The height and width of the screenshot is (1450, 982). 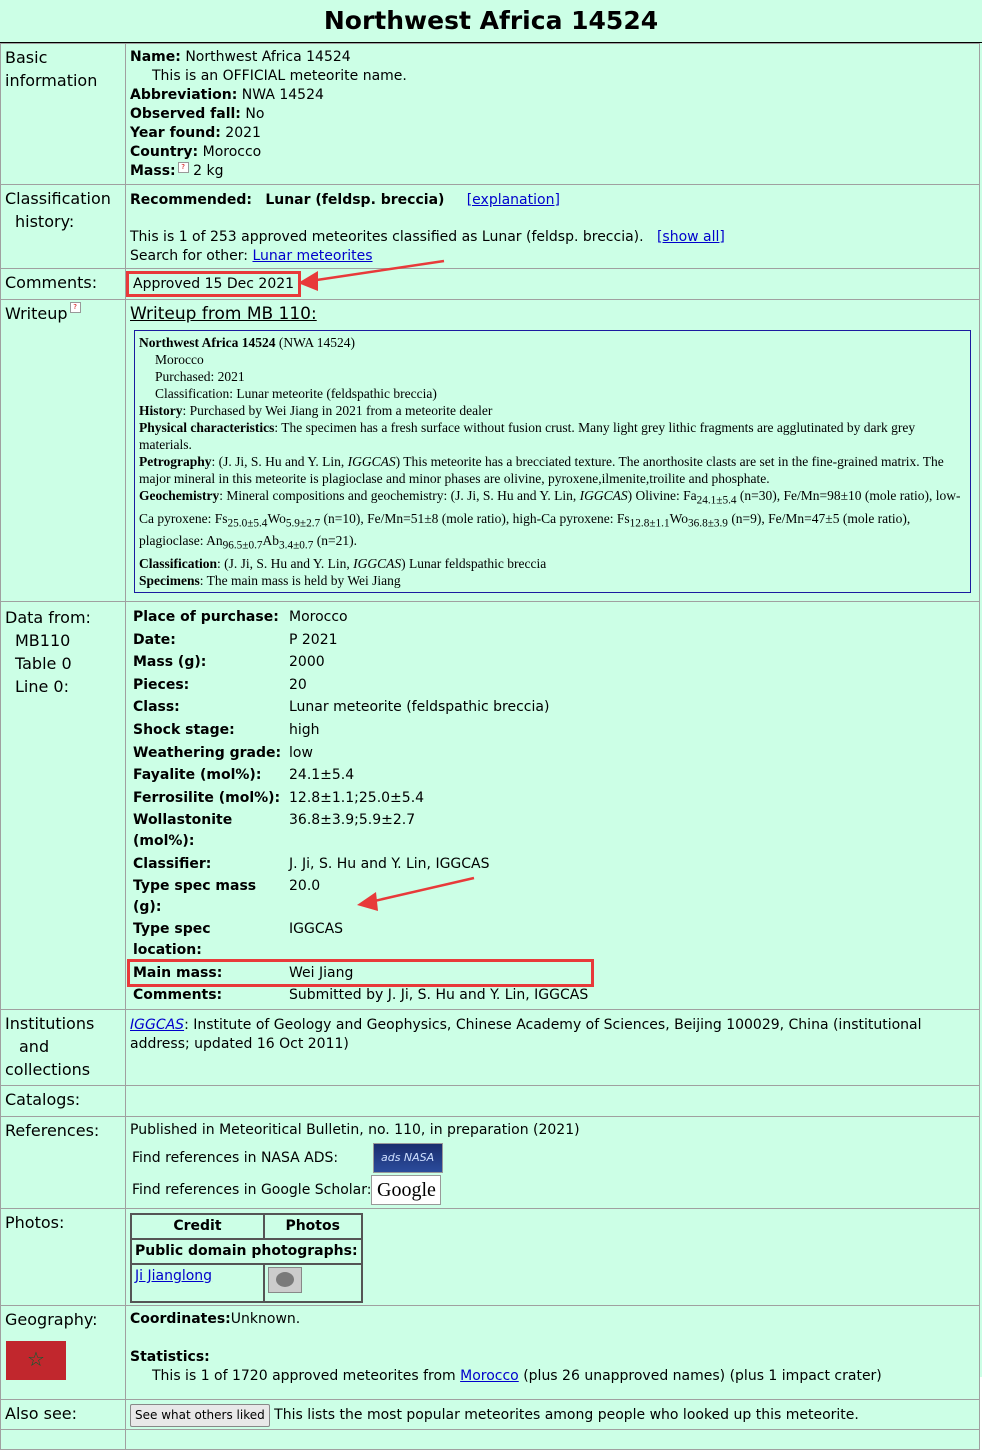 What do you see at coordinates (247, 523) in the screenshot?
I see `writeup-geo-fs1: 25.0±5.4` at bounding box center [247, 523].